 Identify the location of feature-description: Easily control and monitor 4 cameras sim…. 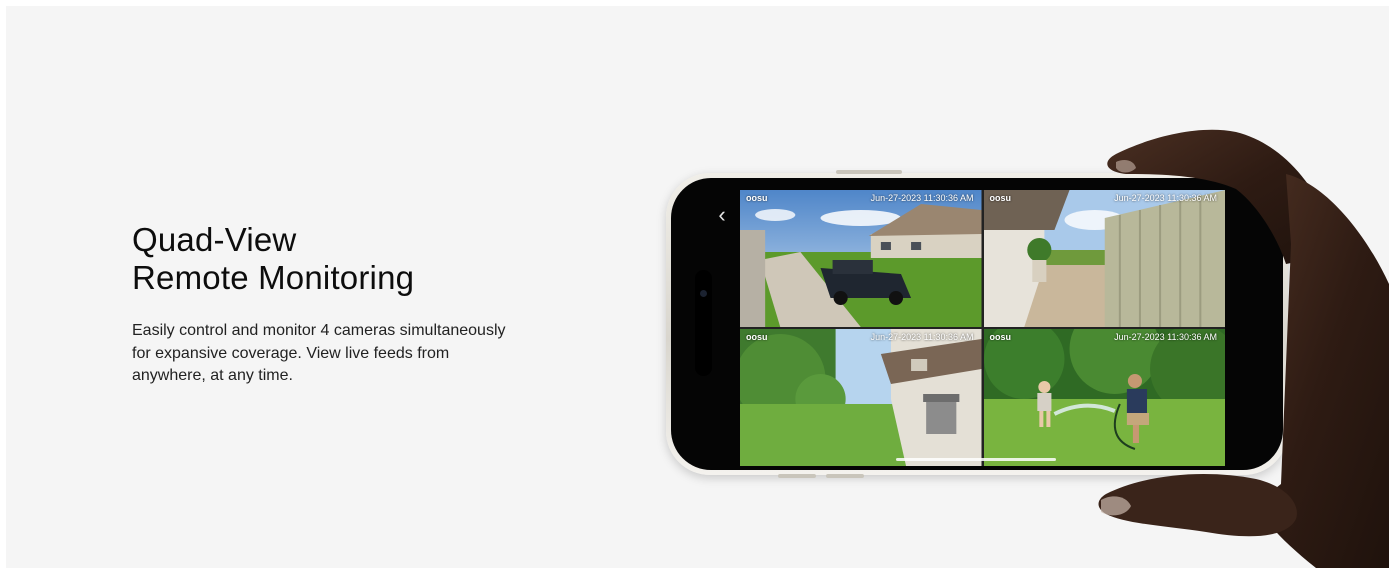
(319, 353).